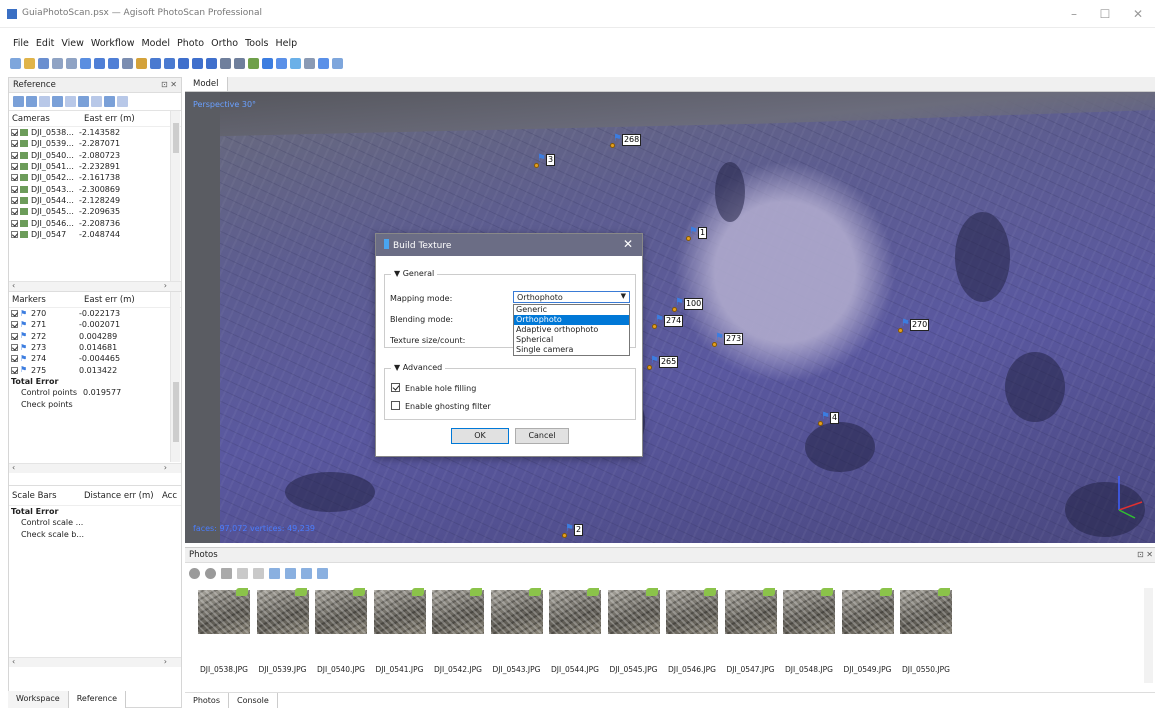  Describe the element at coordinates (95, 369) in the screenshot. I see `marker-row: ⚑ 275 0.013422` at that location.